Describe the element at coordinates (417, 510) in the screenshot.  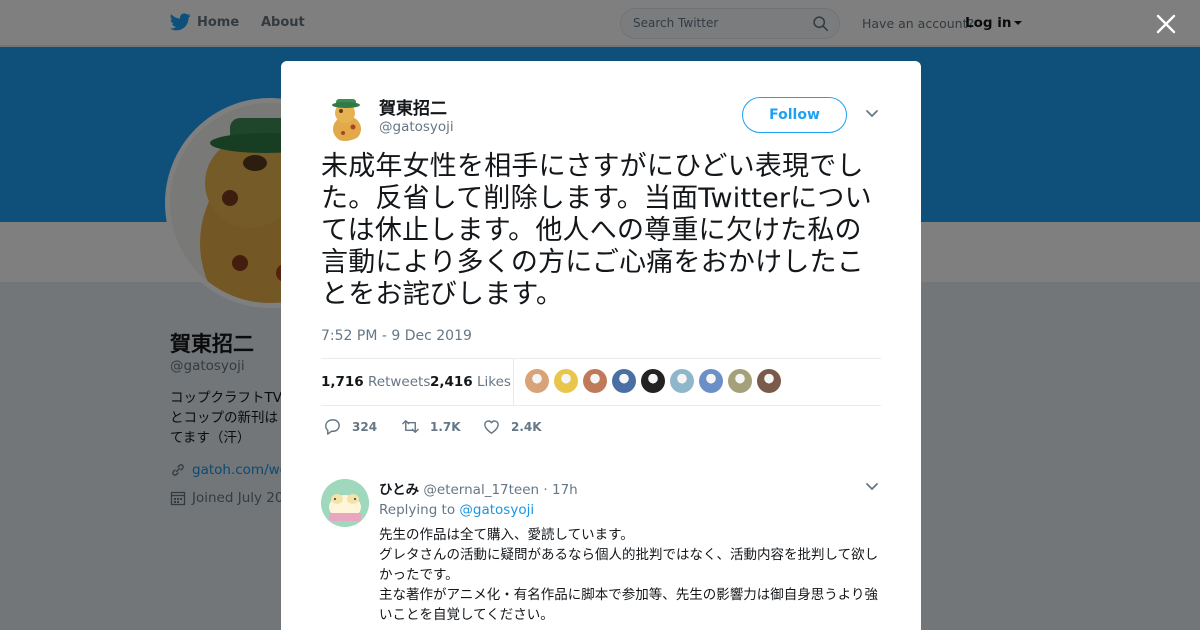
I see `replying-to-label: Replying to` at that location.